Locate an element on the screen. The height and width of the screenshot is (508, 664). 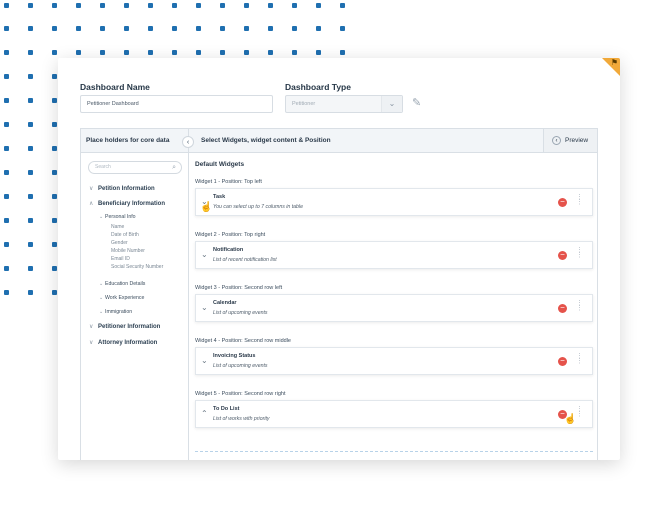
tree-item-work-experience: ⌄ Work Experience is located at coordinates (121, 298).